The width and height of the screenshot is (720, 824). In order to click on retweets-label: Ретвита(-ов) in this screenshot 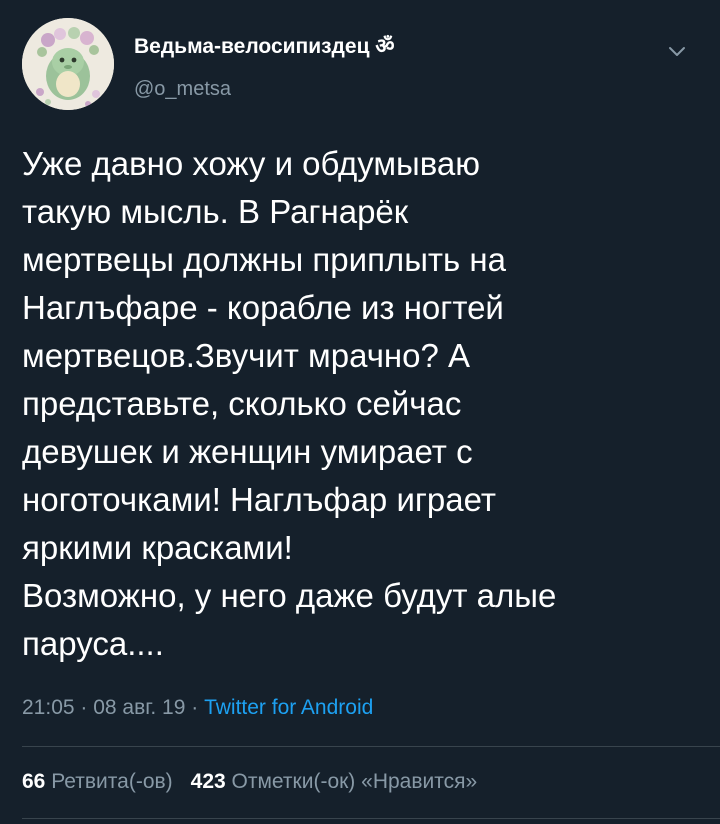, I will do `click(112, 781)`.